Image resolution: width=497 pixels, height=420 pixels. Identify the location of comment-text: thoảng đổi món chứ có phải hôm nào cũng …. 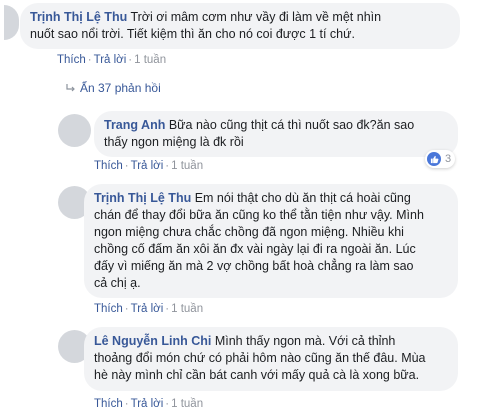
(260, 358).